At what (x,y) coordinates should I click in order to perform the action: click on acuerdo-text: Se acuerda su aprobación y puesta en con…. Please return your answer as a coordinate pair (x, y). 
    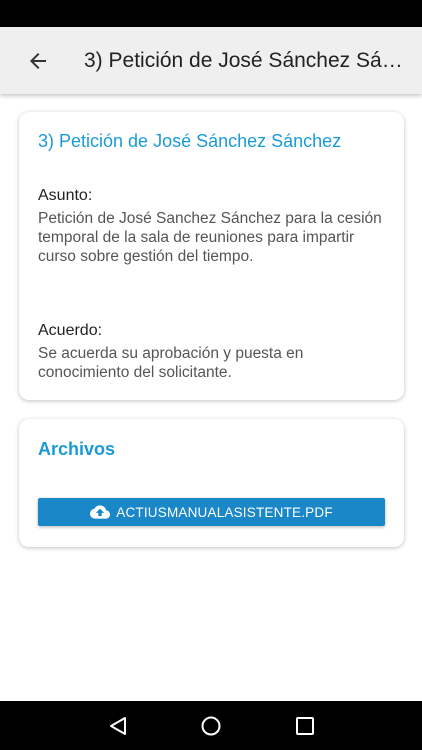
    Looking at the image, I should click on (171, 363).